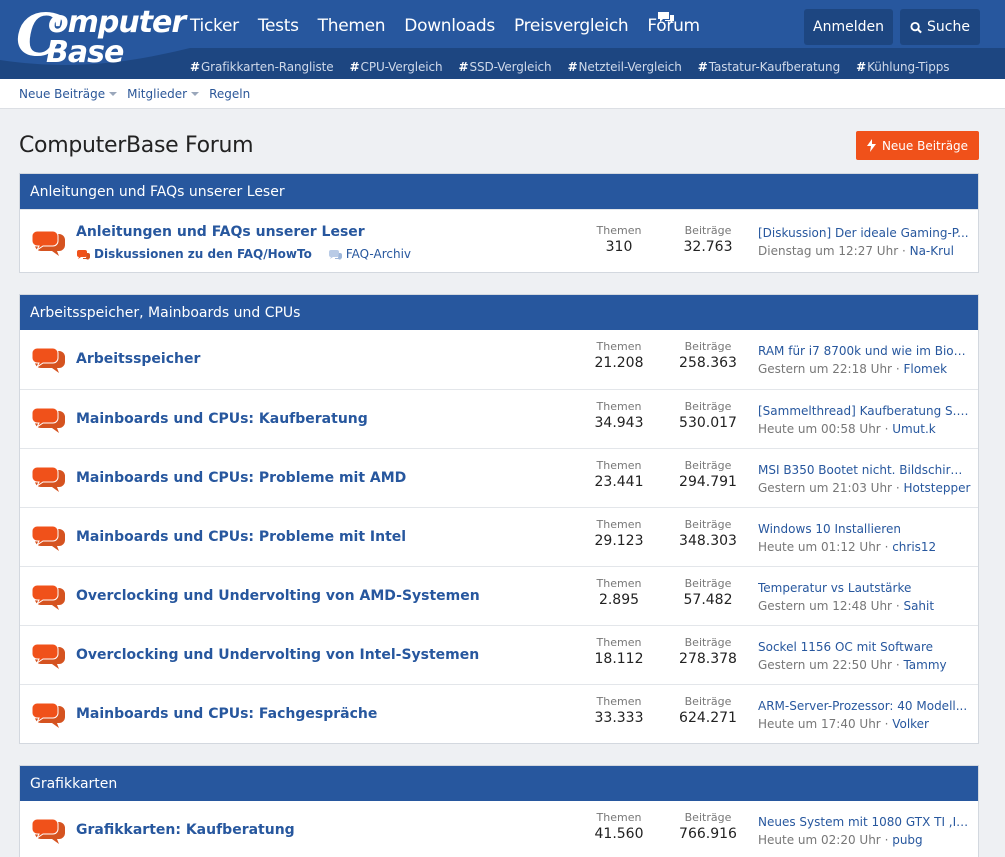 The width and height of the screenshot is (1005, 857). Describe the element at coordinates (68, 94) in the screenshot. I see `subnav-new-posts: Neue Beiträge` at that location.